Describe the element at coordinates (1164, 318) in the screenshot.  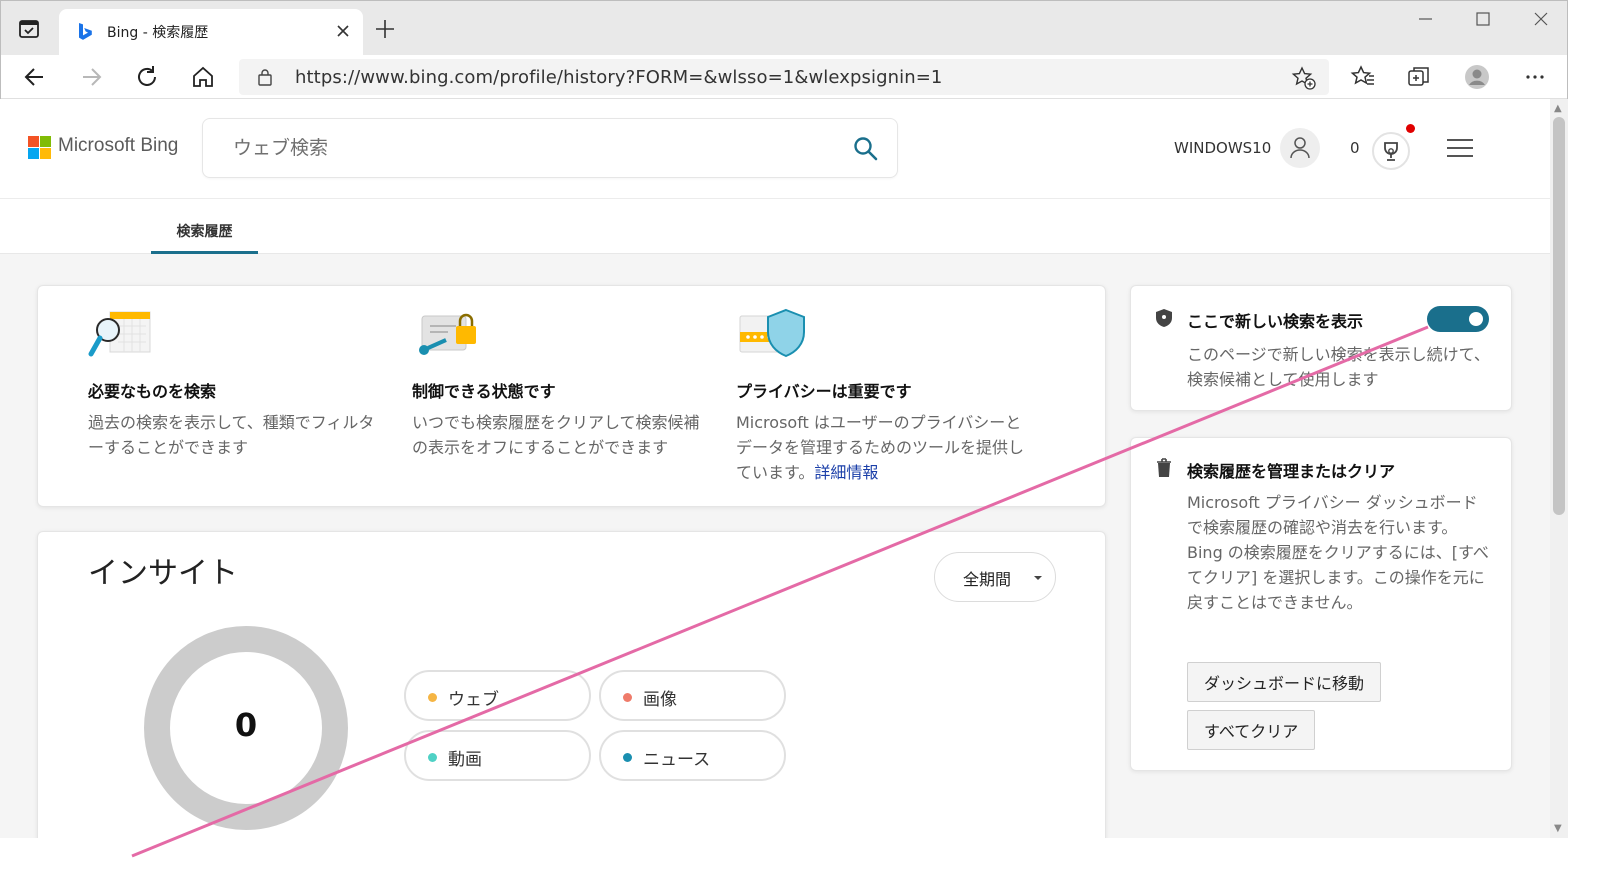
I see `shield-icon` at that location.